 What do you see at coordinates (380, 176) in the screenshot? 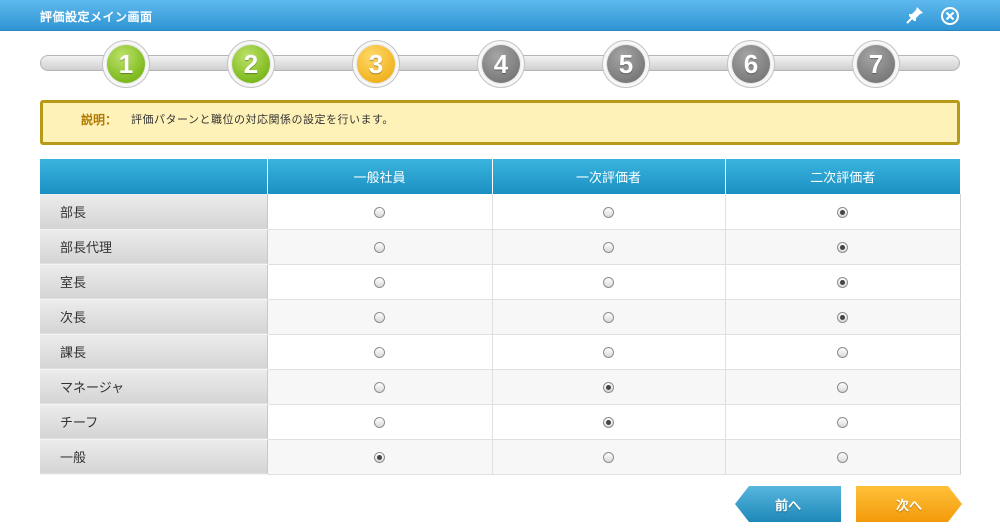
I see `column-header-general-staff: 一般社員` at bounding box center [380, 176].